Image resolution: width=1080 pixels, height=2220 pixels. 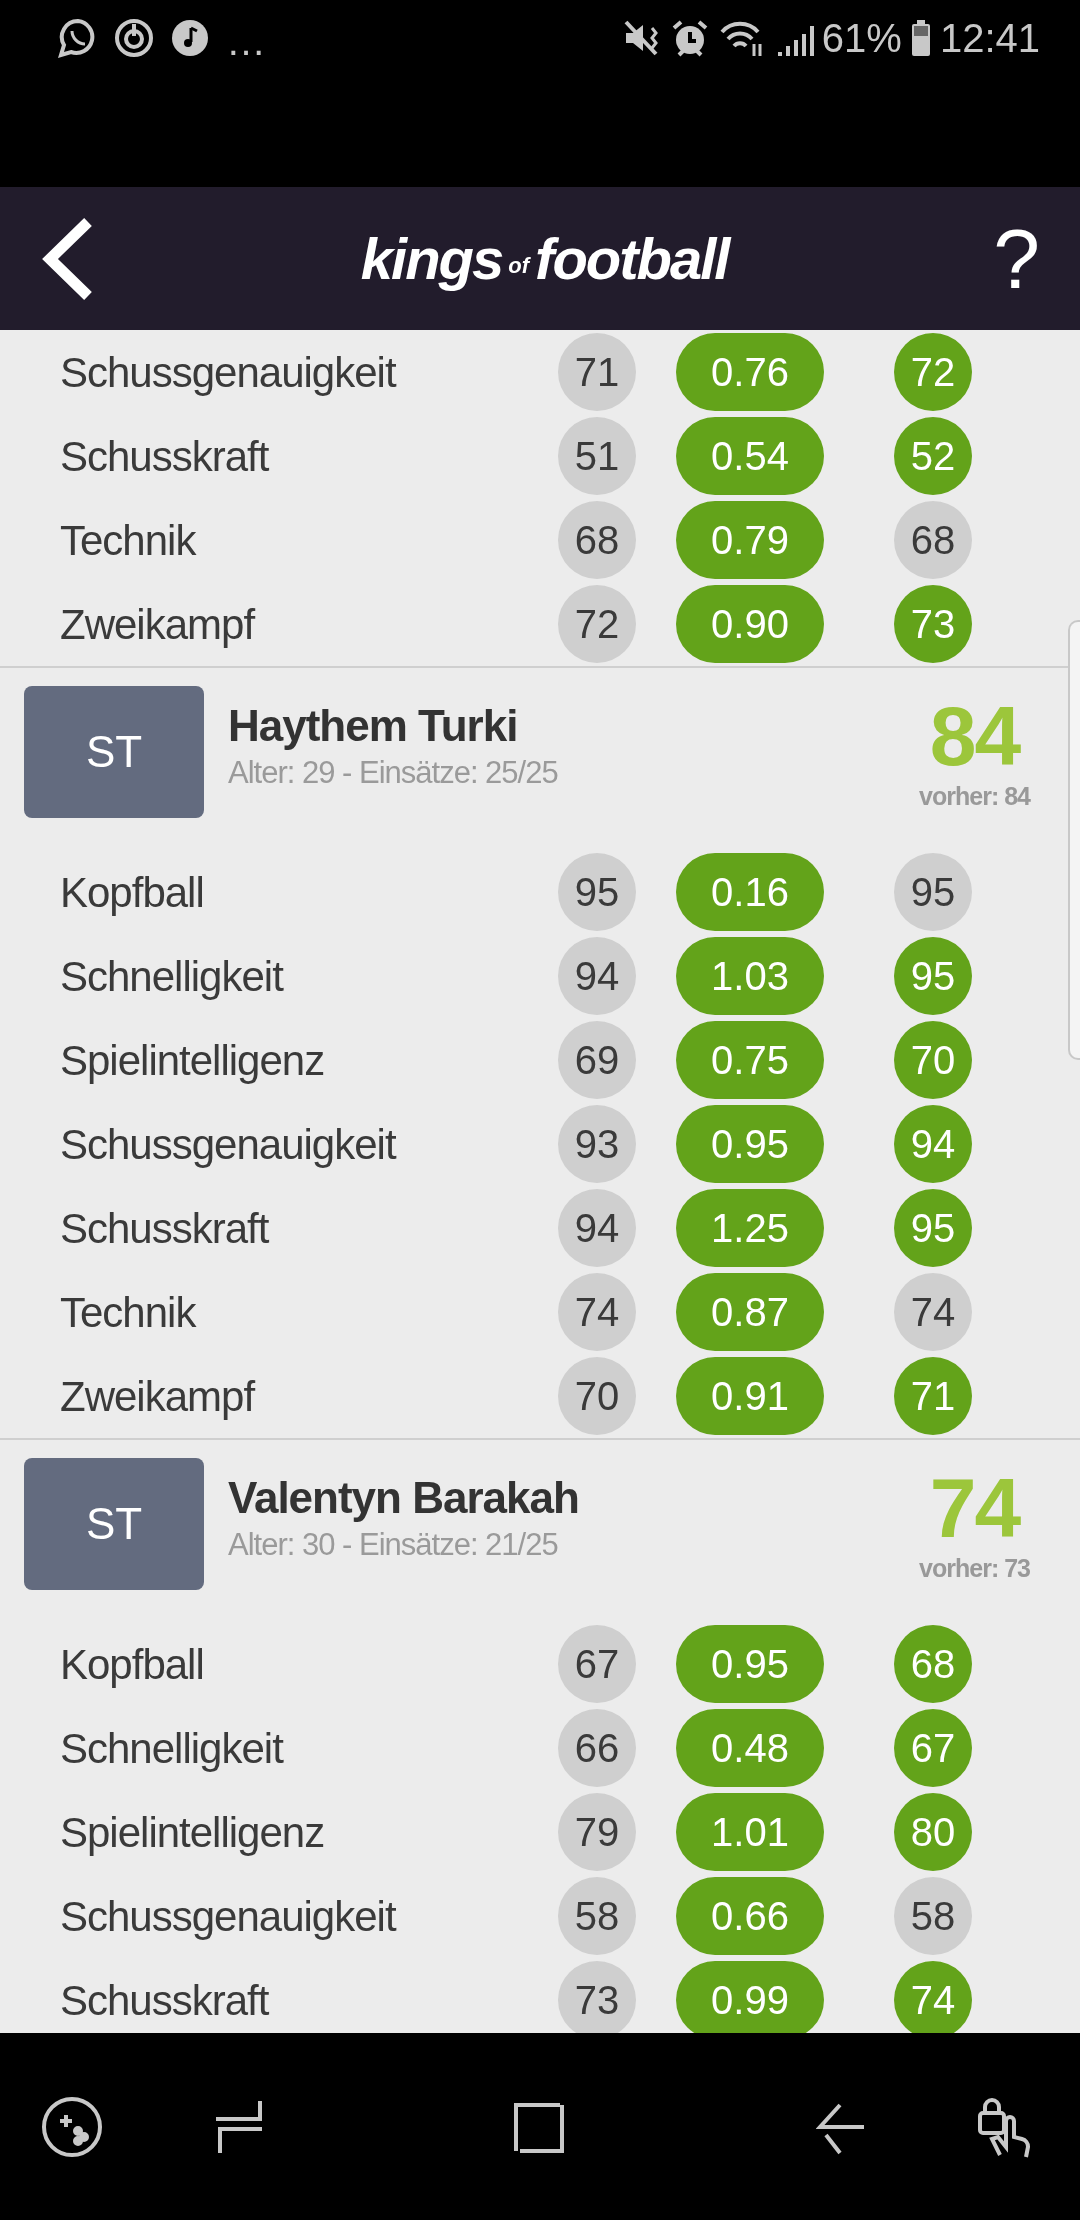 What do you see at coordinates (1016, 258) in the screenshot?
I see `help-button: ?` at bounding box center [1016, 258].